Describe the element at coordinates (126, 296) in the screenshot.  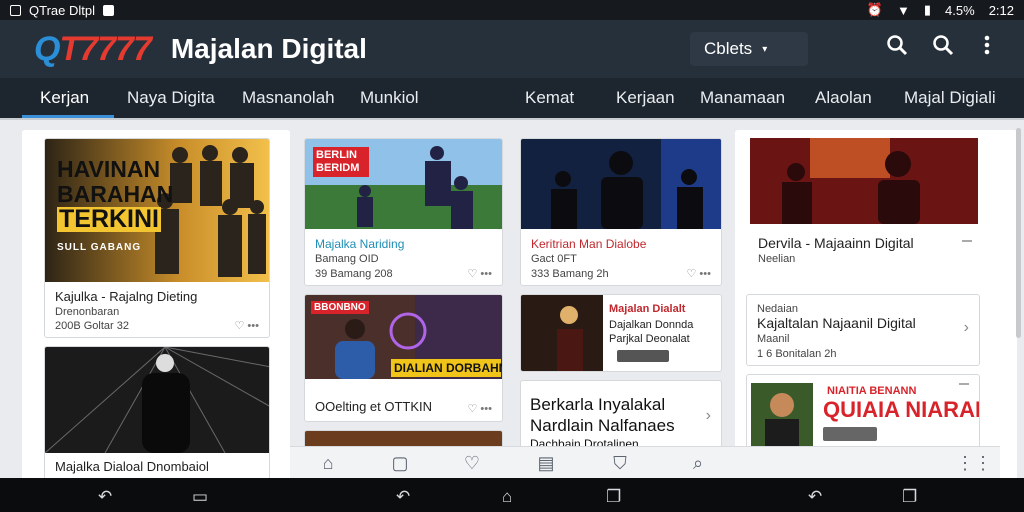
I see `article-title: Kajulka - Rajalng Dieting` at that location.